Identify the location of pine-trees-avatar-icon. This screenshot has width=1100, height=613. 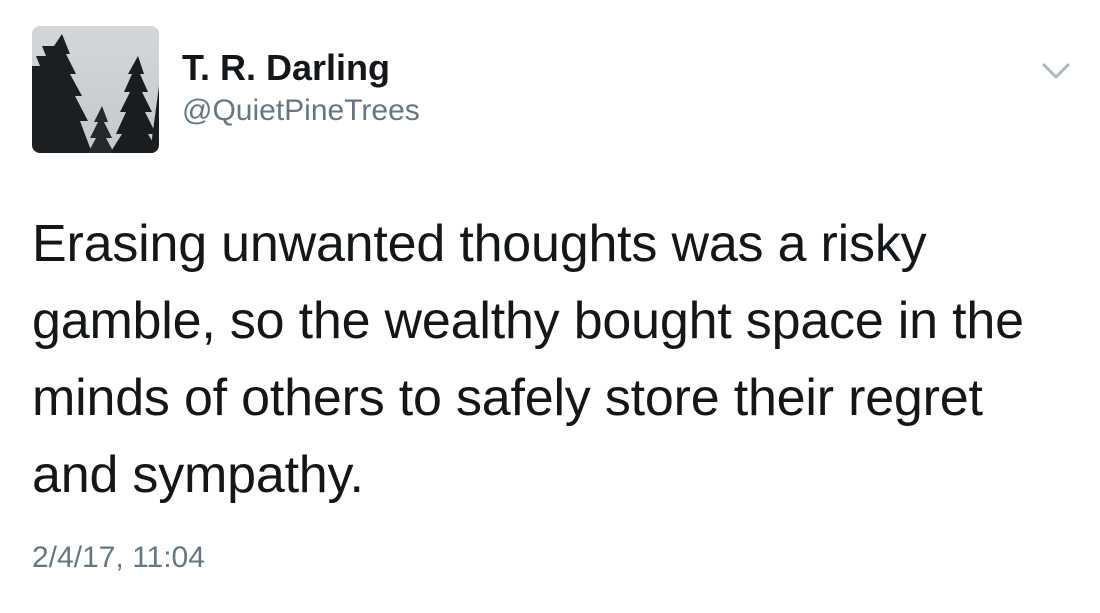
(95, 89).